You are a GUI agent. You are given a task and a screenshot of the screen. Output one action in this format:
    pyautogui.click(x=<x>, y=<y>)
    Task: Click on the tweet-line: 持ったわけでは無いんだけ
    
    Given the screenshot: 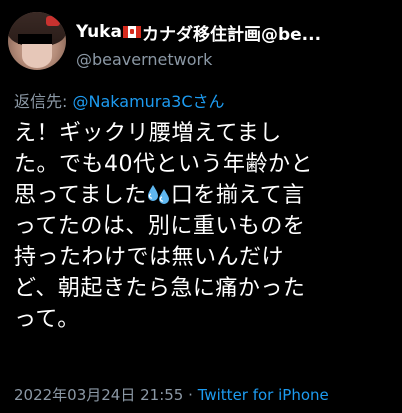 What is the action you would take?
    pyautogui.click(x=149, y=257)
    